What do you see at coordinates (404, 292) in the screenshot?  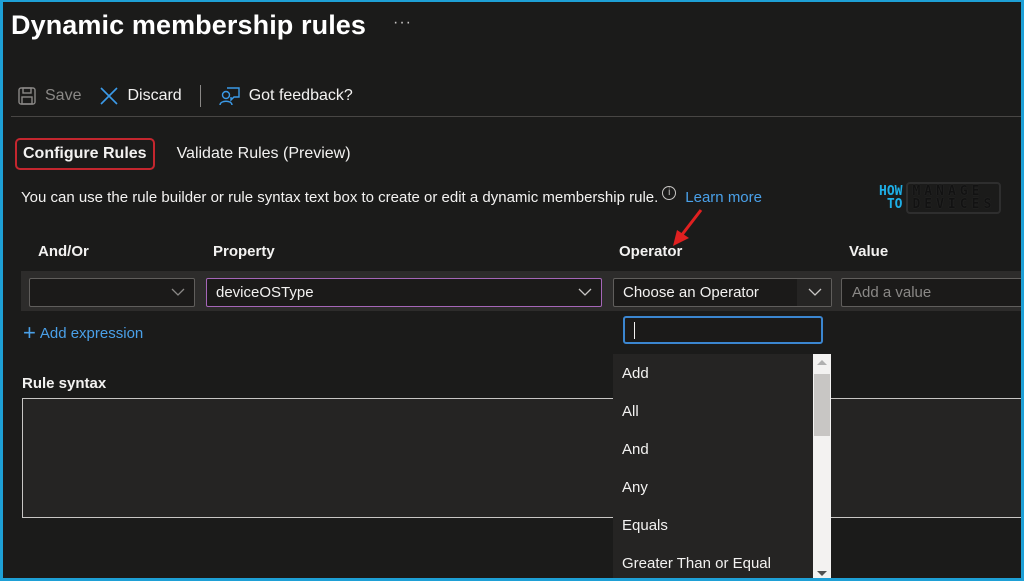 I see `property-dropdown: deviceOSType` at bounding box center [404, 292].